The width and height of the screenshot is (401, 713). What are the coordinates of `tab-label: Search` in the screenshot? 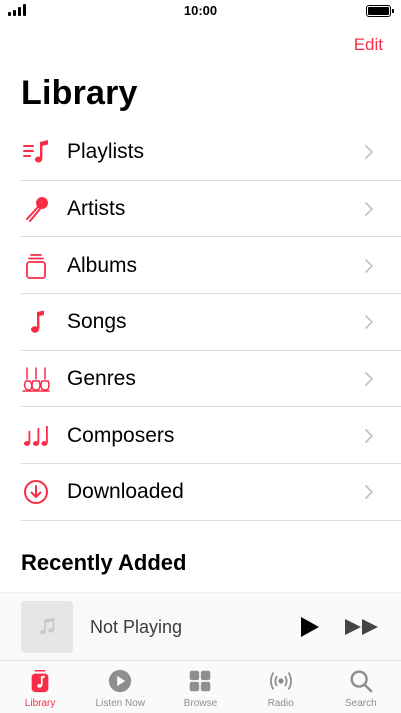 It's located at (361, 703).